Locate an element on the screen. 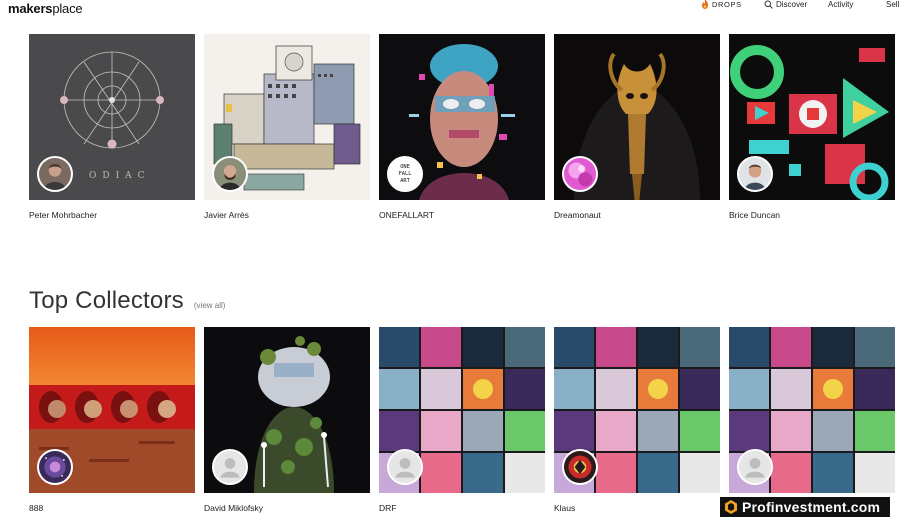 The height and width of the screenshot is (526, 900). artist-name: Peter Mohrbacher is located at coordinates (63, 215).